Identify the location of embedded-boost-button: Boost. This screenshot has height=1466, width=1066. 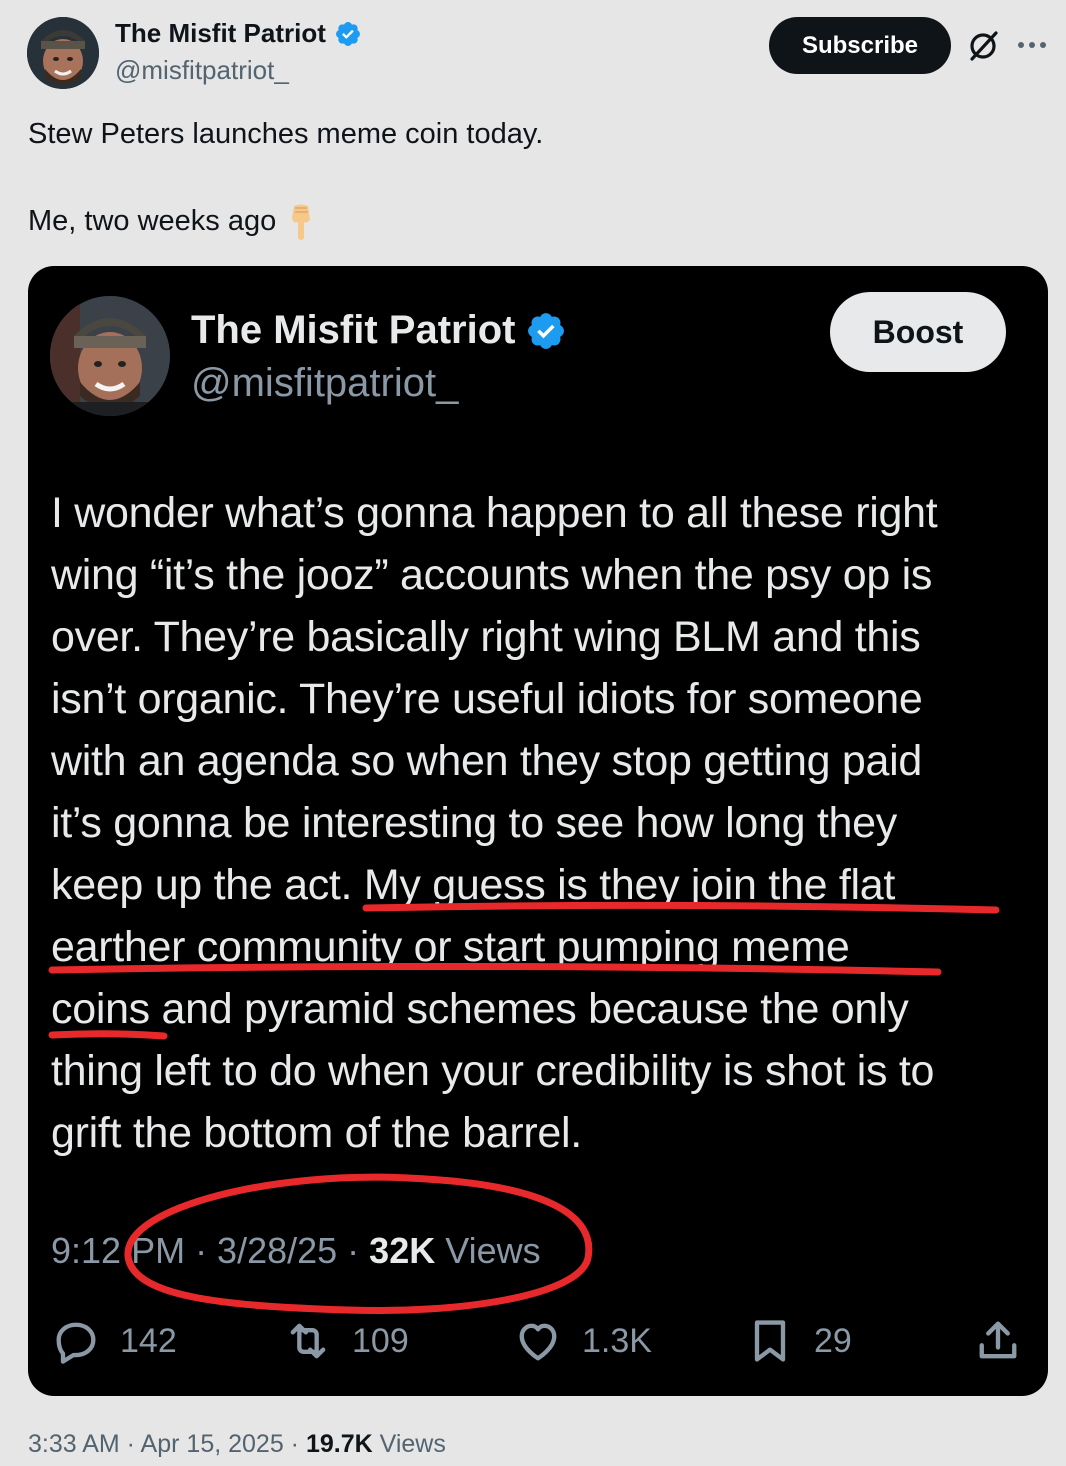
(918, 332).